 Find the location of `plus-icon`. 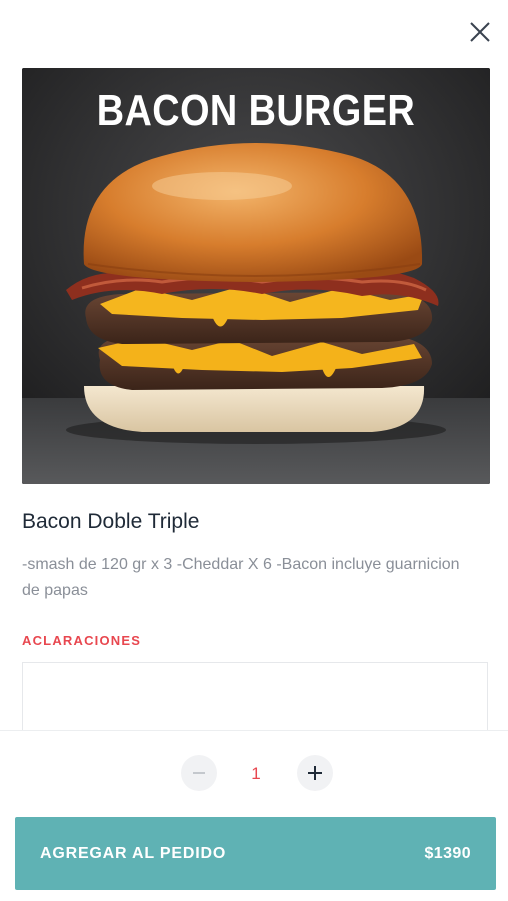

plus-icon is located at coordinates (315, 773).